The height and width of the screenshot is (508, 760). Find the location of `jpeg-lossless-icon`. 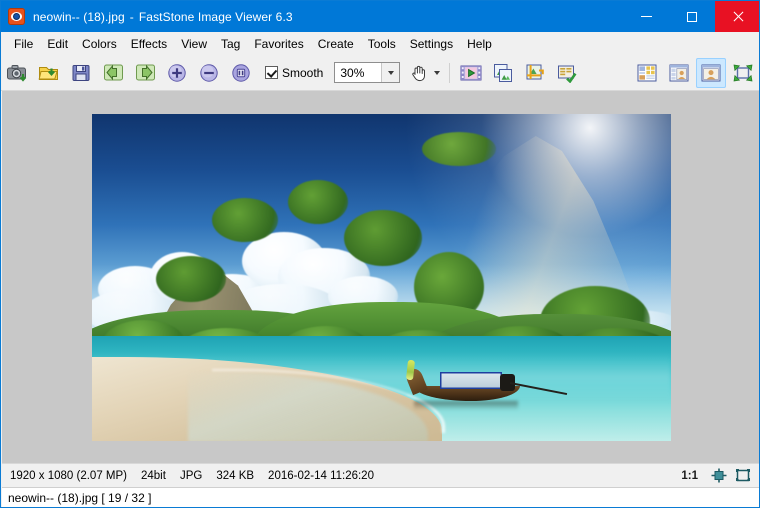

jpeg-lossless-icon is located at coordinates (567, 74).